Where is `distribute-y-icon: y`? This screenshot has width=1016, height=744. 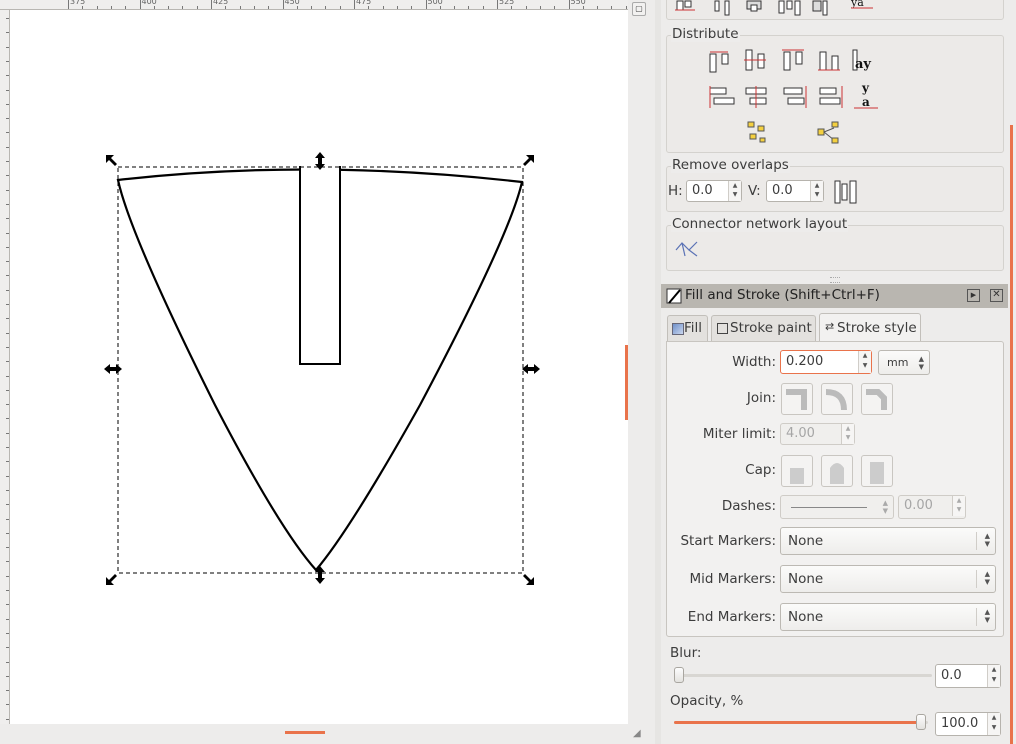 distribute-y-icon: y is located at coordinates (865, 88).